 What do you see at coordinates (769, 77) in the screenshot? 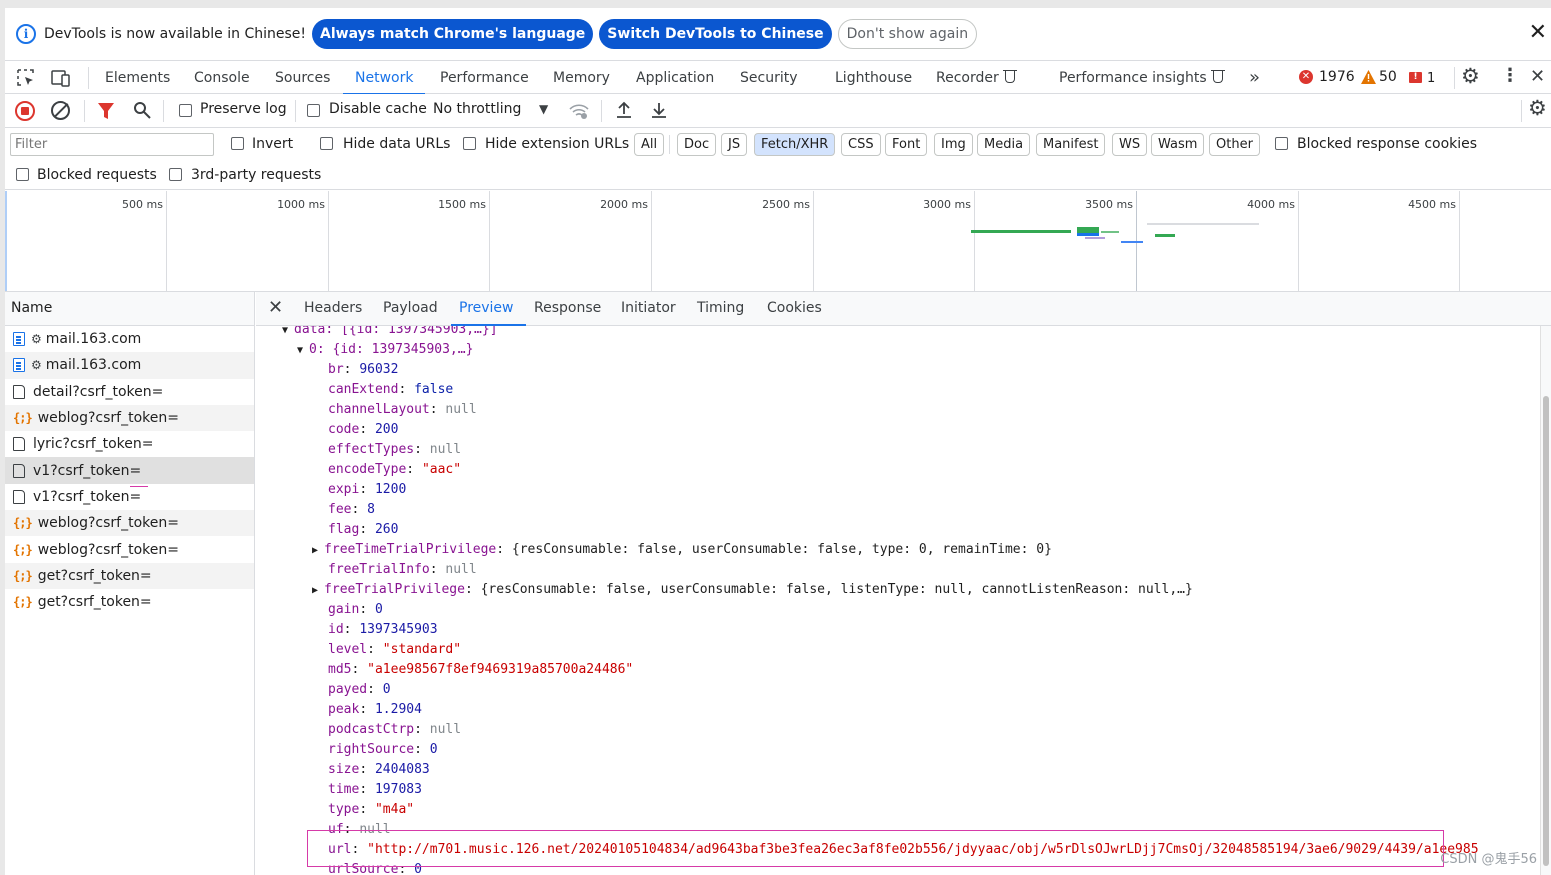
I see `tab-security: Security` at bounding box center [769, 77].